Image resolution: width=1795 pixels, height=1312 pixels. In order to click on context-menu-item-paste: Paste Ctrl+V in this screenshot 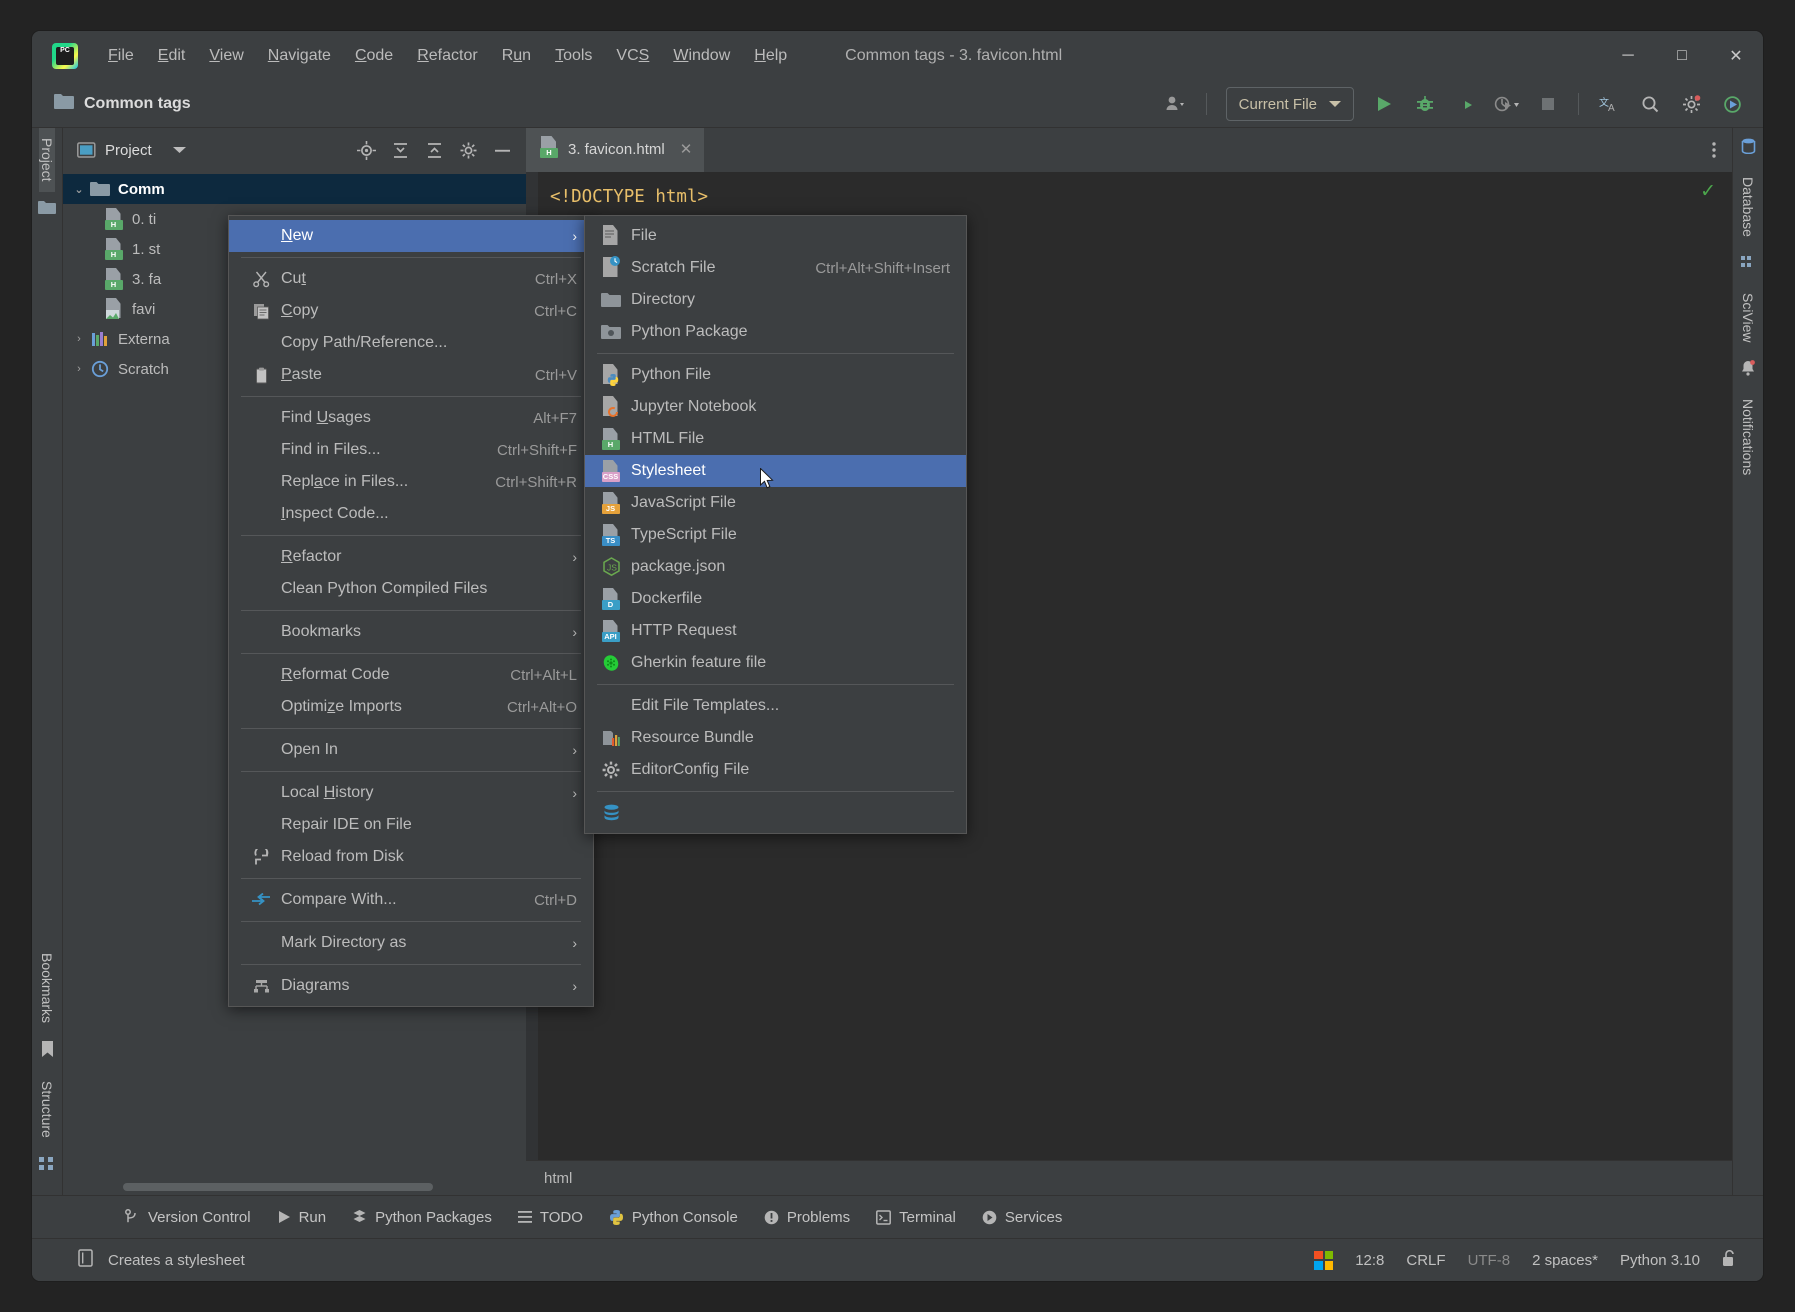, I will do `click(411, 375)`.